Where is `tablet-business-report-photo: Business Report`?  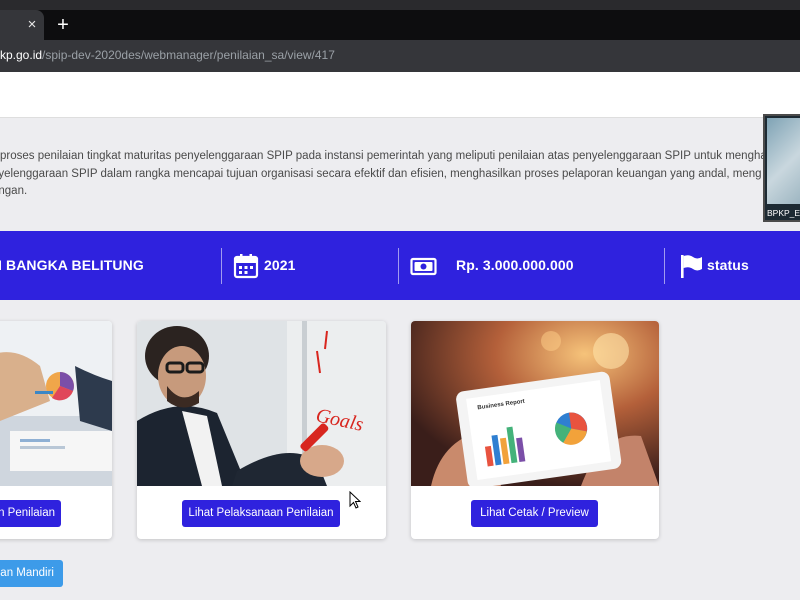 tablet-business-report-photo: Business Report is located at coordinates (535, 403).